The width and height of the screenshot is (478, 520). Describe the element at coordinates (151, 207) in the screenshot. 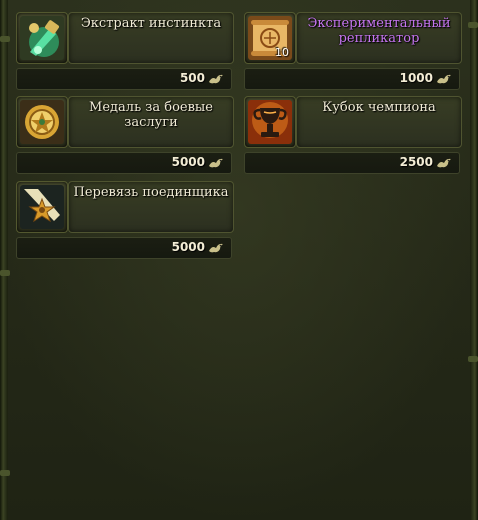

I see `item-name-box: Перевязь поединщика` at that location.